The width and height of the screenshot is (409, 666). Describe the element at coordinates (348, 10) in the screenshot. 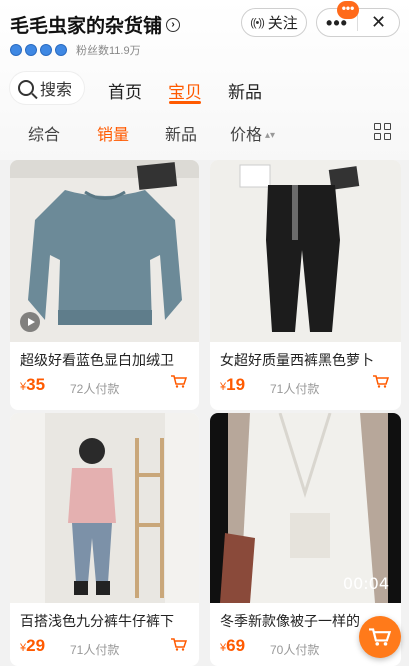

I see `message-badge: •••` at that location.